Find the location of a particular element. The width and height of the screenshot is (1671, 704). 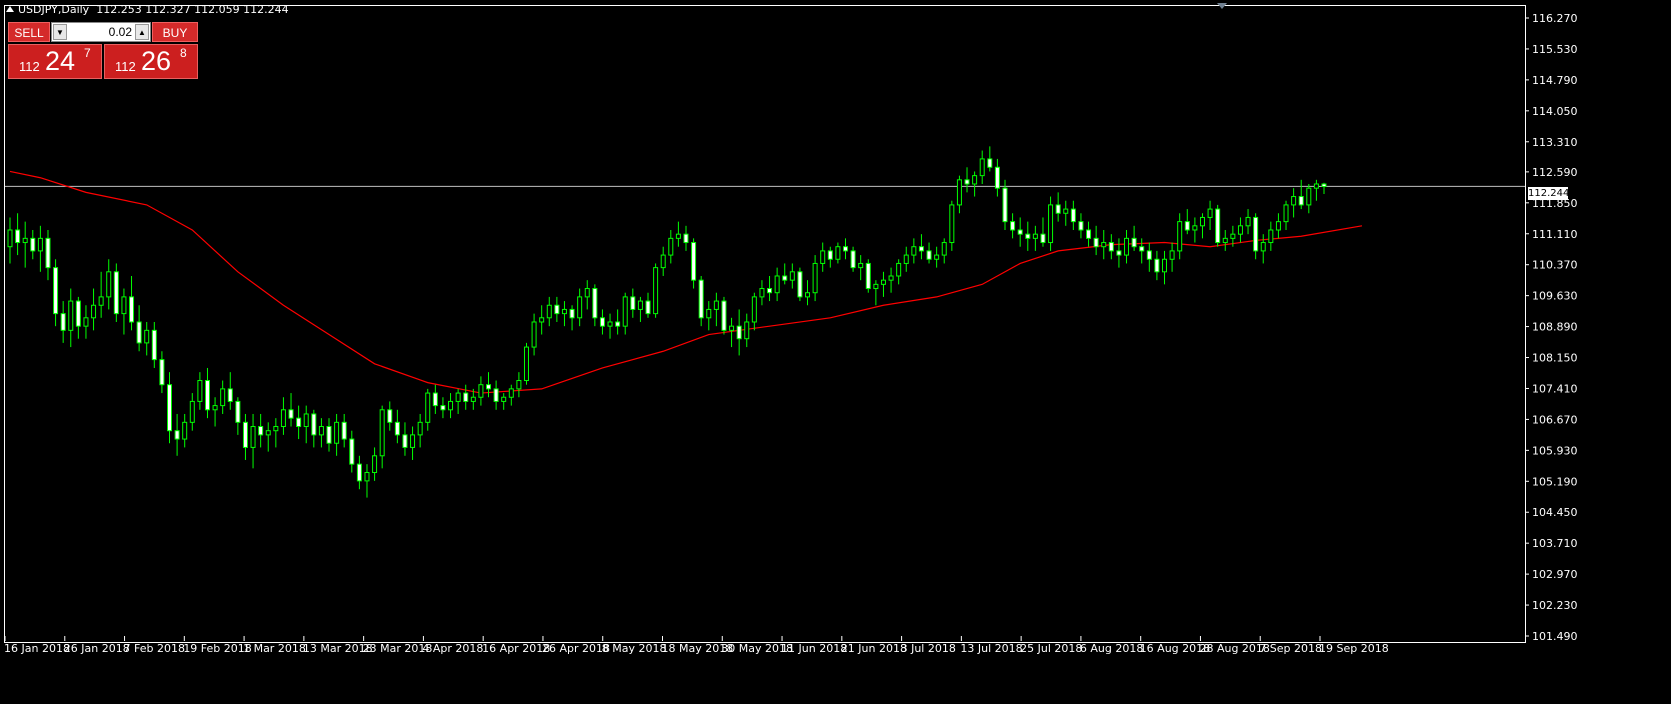

collapse-triangle-icon is located at coordinates (10, 9).